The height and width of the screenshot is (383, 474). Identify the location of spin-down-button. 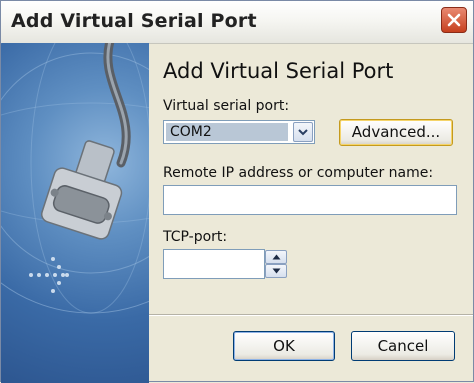
(276, 271).